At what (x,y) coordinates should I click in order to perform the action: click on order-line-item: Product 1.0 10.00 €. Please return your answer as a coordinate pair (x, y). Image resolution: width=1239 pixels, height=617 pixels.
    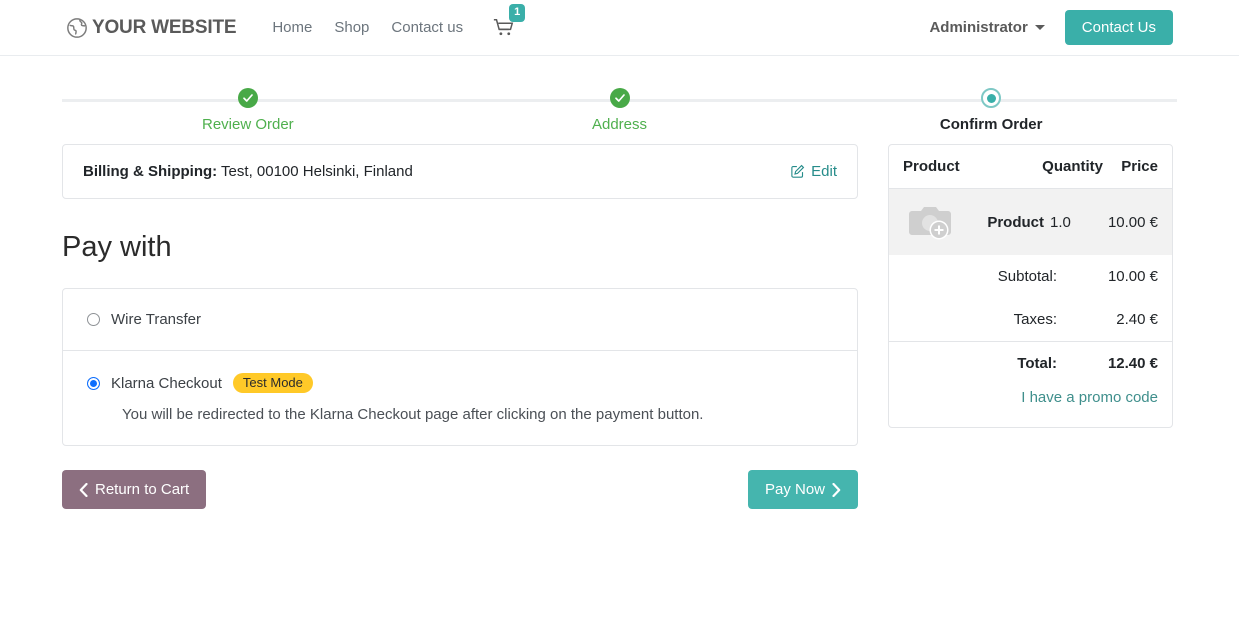
    Looking at the image, I should click on (1030, 222).